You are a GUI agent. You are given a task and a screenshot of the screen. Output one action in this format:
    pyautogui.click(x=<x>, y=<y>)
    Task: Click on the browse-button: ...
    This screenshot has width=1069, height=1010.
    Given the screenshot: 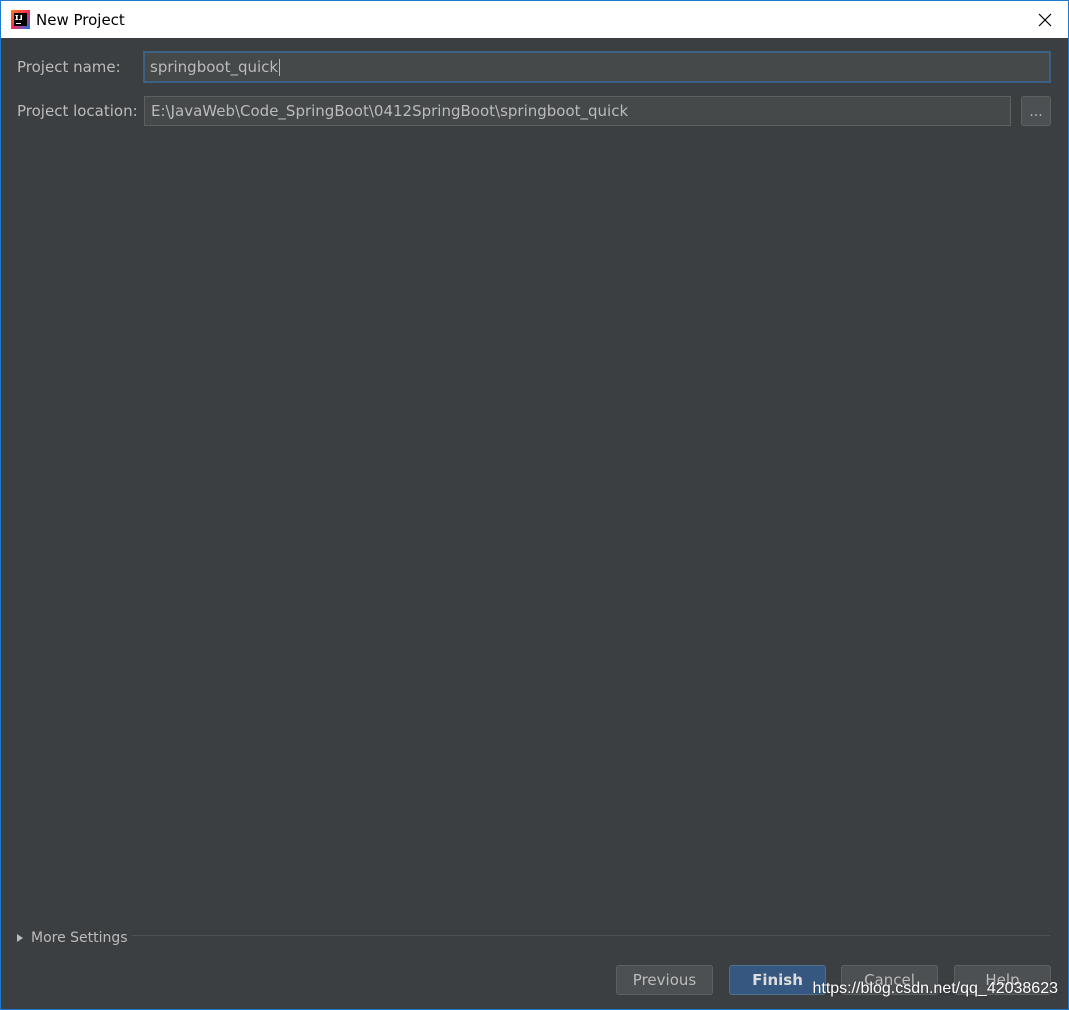 What is the action you would take?
    pyautogui.click(x=1036, y=111)
    